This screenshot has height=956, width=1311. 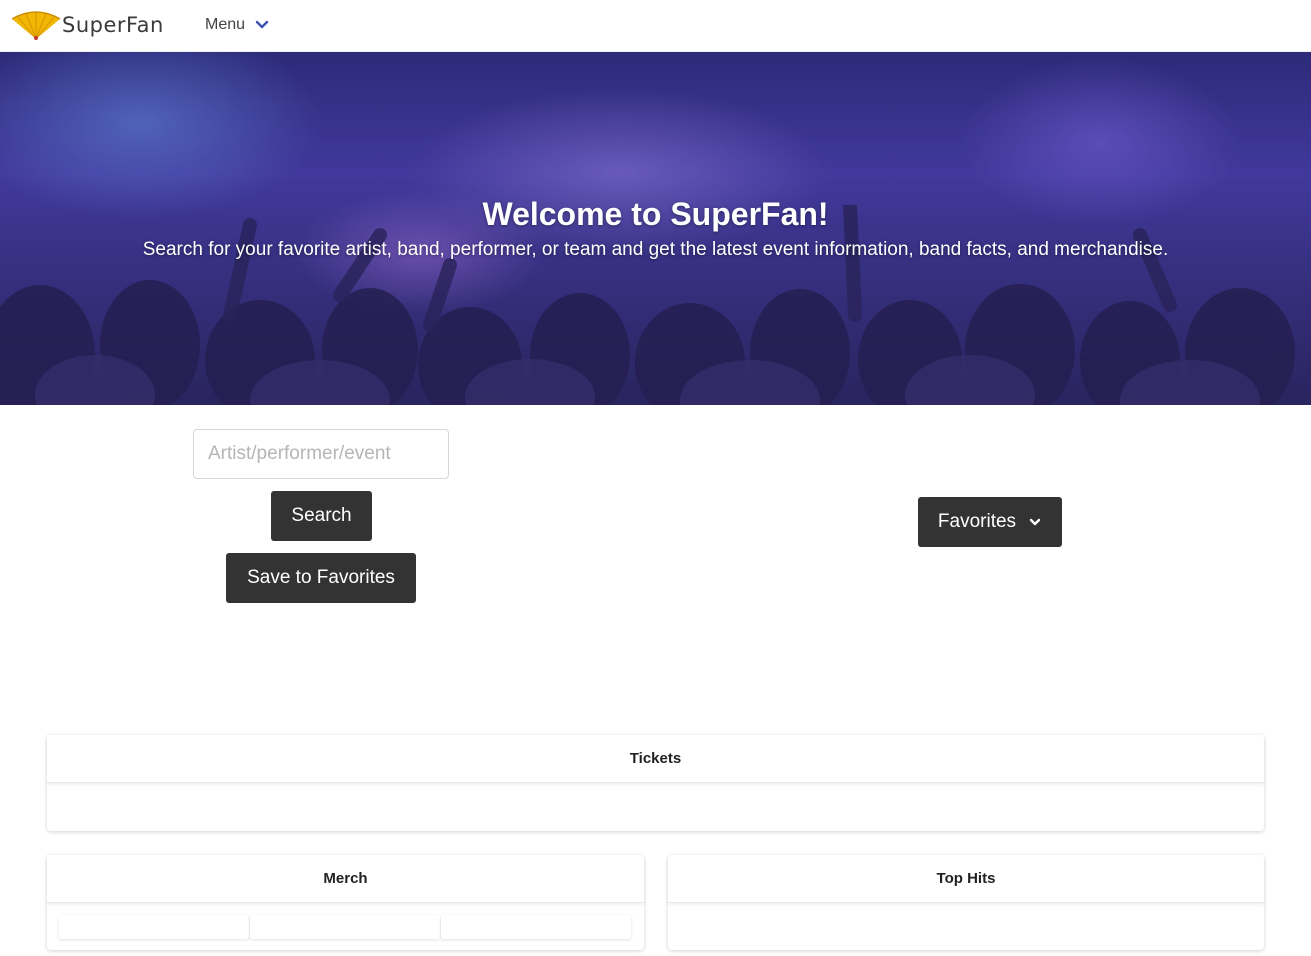 I want to click on merch-card: Merch, so click(x=345, y=902).